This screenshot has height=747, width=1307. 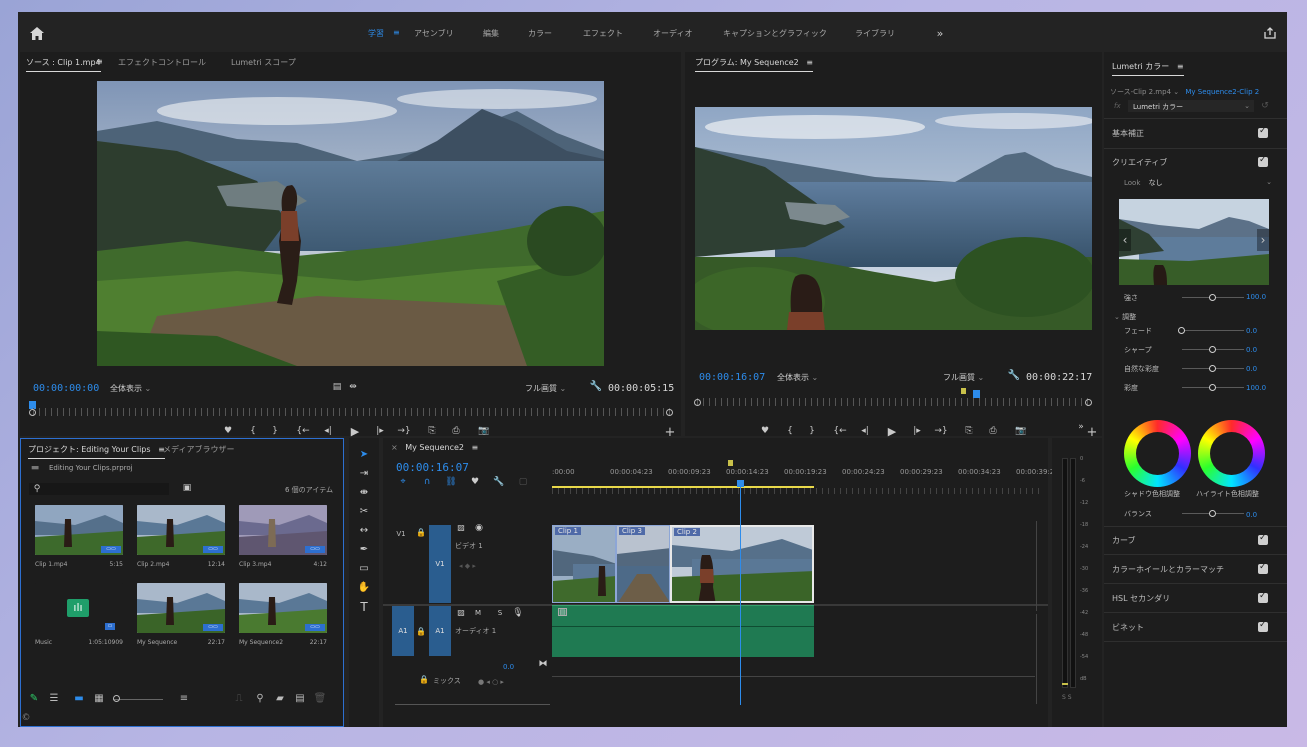 What do you see at coordinates (475, 482) in the screenshot?
I see `add-marker-icon: ♥` at bounding box center [475, 482].